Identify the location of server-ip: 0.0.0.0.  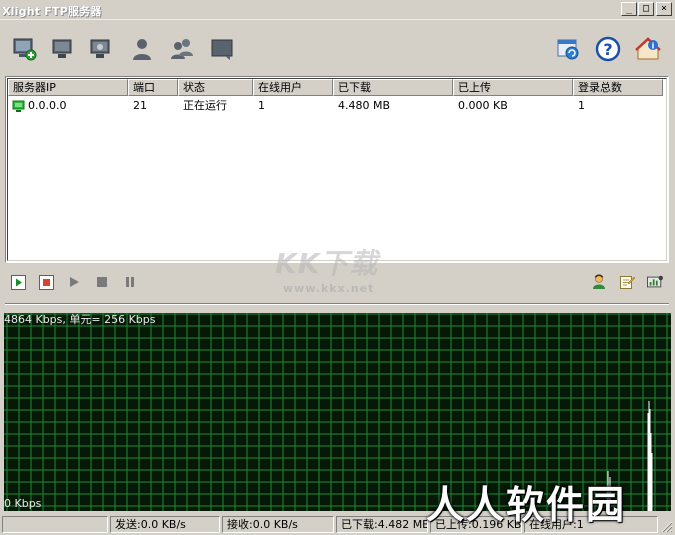
(47, 105).